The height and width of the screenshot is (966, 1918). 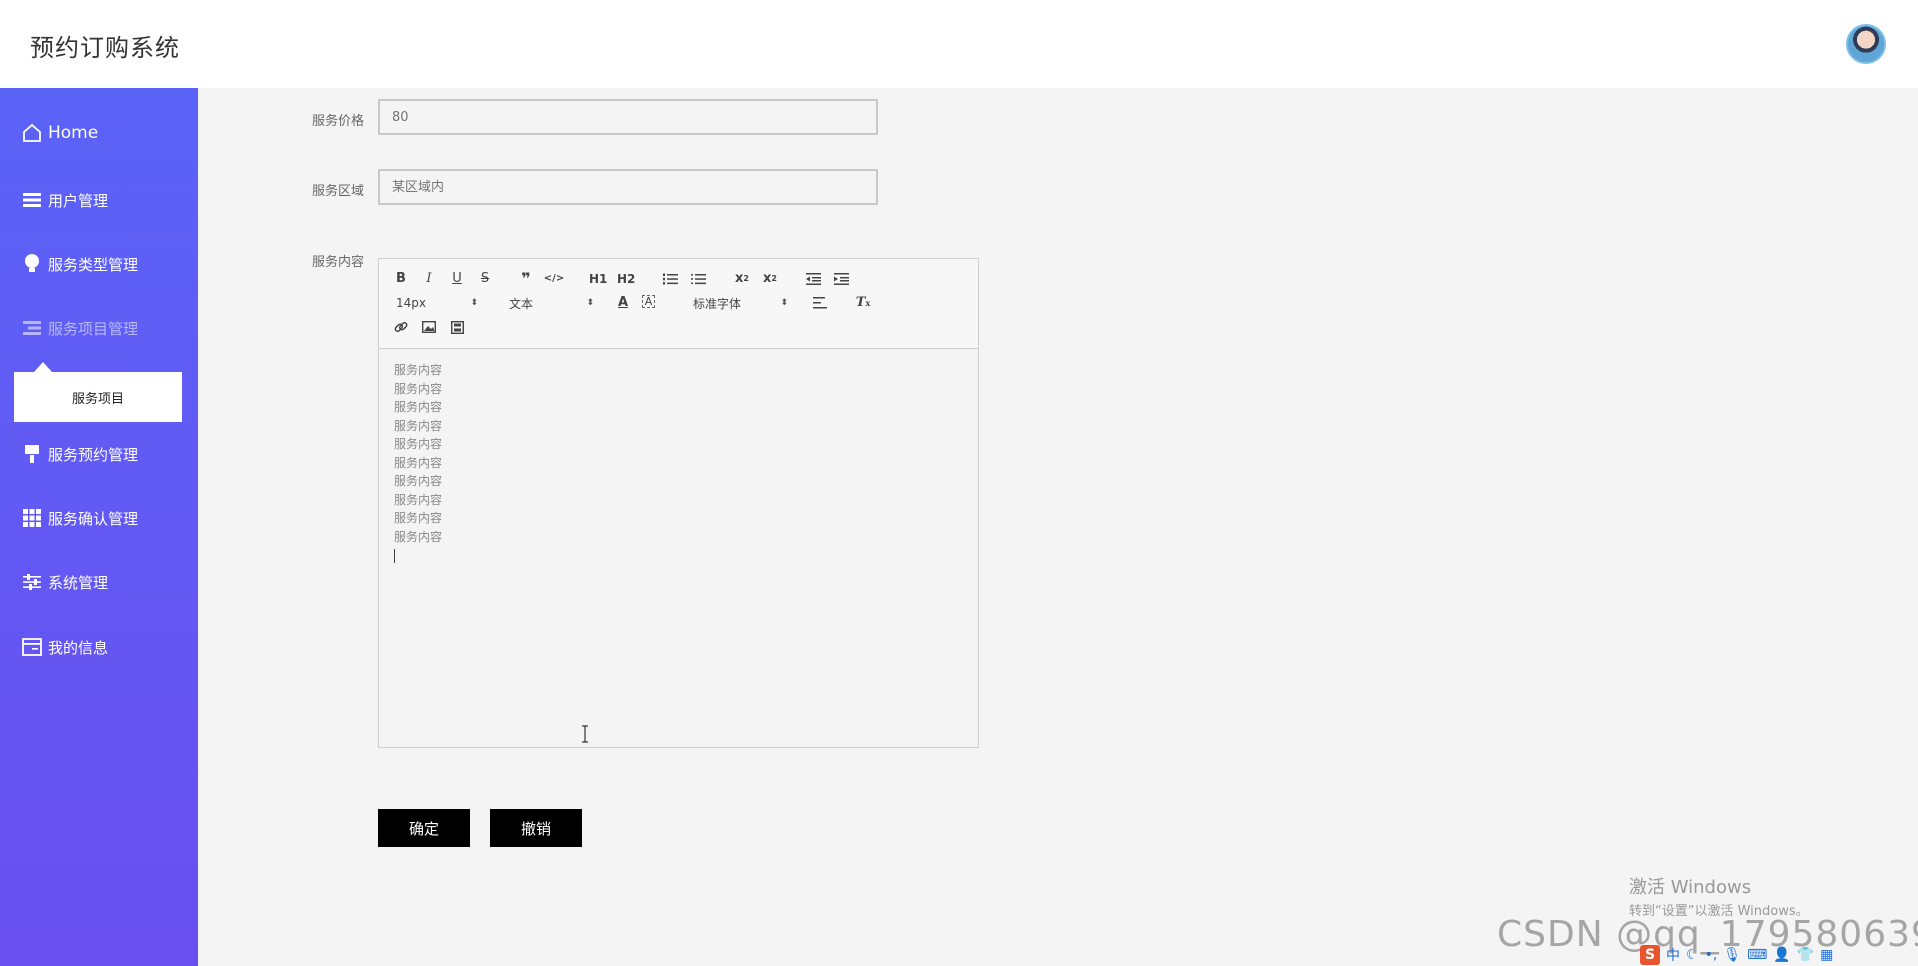 I want to click on sidebar-item-service-types: 服务类型管理, so click(x=80, y=264).